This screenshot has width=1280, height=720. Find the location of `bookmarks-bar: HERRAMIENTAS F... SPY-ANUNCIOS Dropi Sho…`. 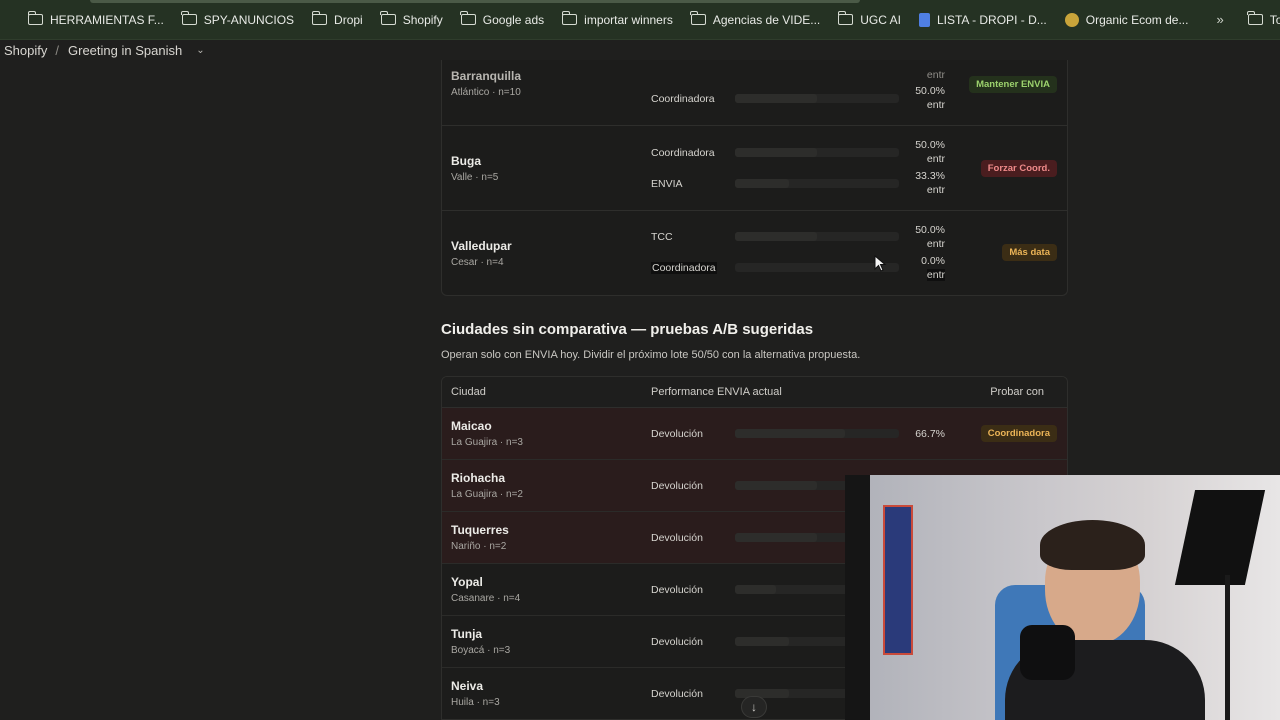

bookmarks-bar: HERRAMIENTAS F... SPY-ANUNCIOS Dropi Sho… is located at coordinates (640, 20).